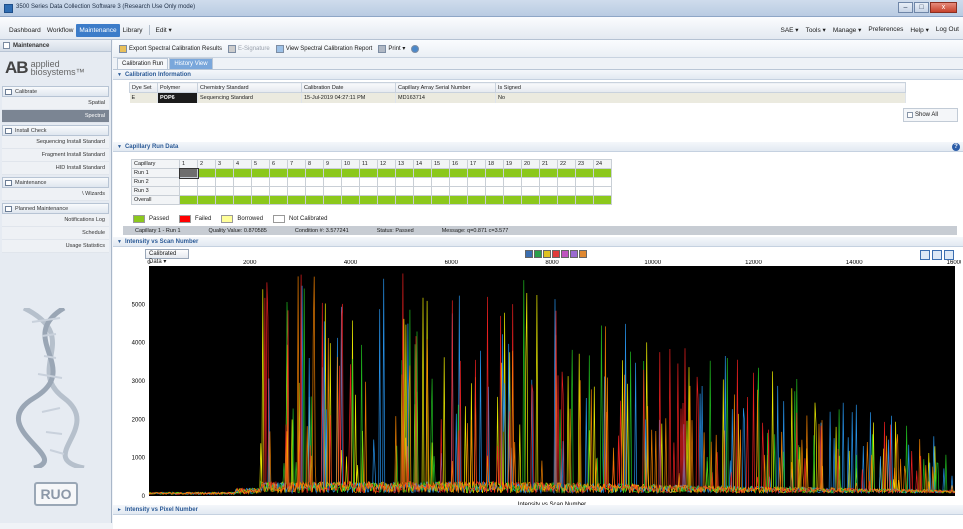  I want to click on capillary-number: 9, so click(332, 164).